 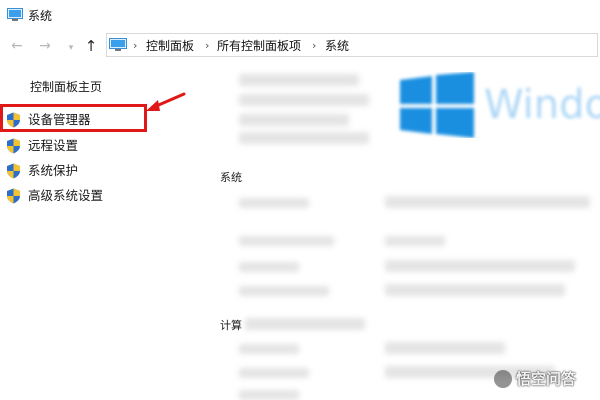 I want to click on windows-logo-icon: Windo, so click(x=500, y=105).